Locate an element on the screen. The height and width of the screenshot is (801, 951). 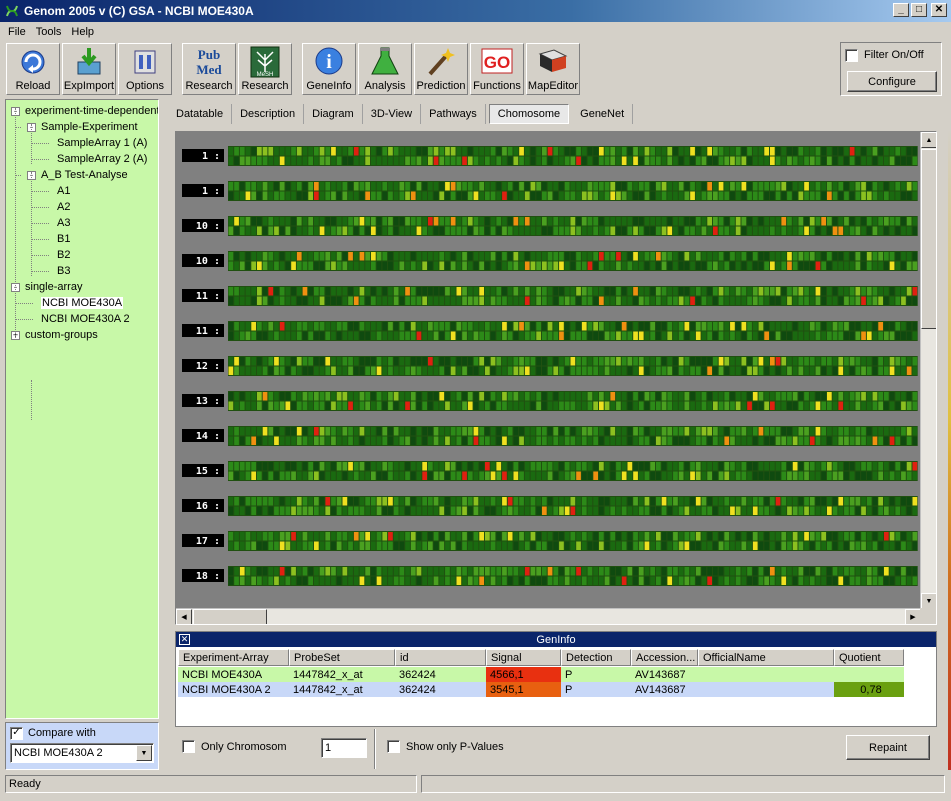
tree-node: - A_B Test-Analyse is located at coordinates (77, 175).